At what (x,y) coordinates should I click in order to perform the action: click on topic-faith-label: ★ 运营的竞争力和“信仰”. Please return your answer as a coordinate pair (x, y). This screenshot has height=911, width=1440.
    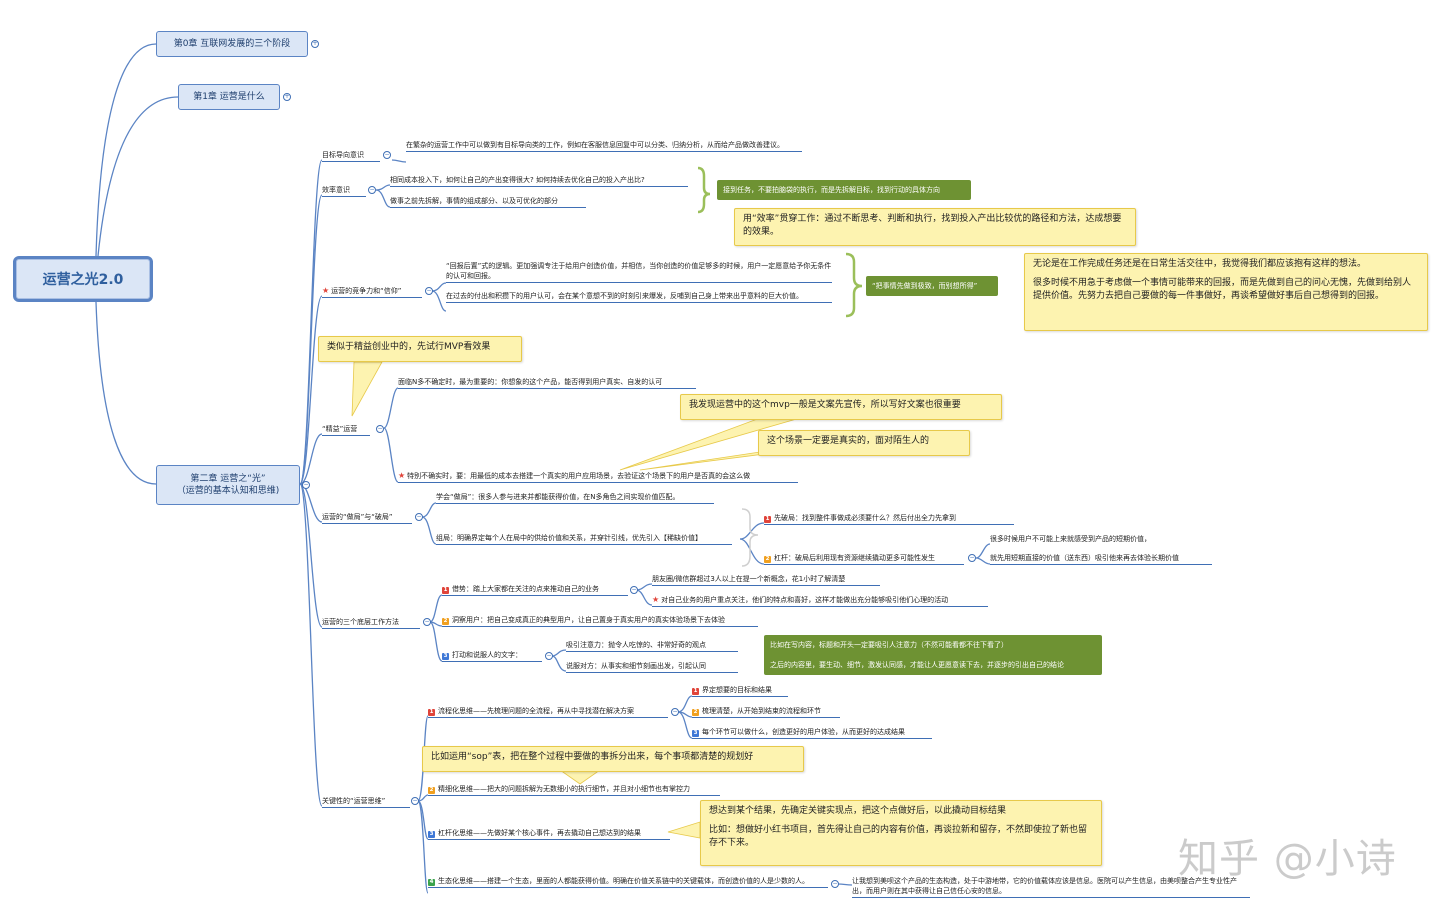
    Looking at the image, I should click on (372, 292).